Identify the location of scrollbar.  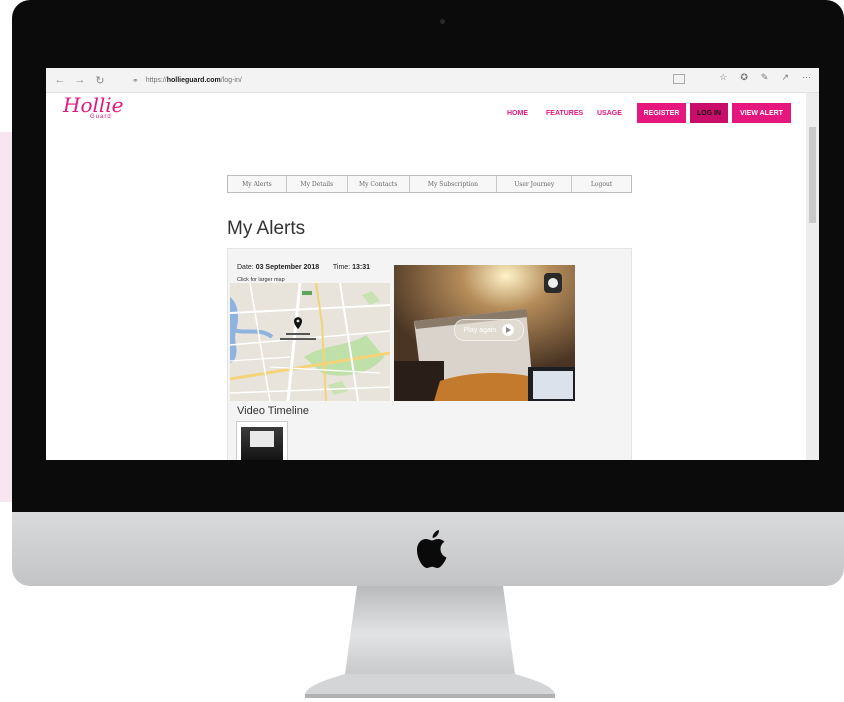
(812, 276).